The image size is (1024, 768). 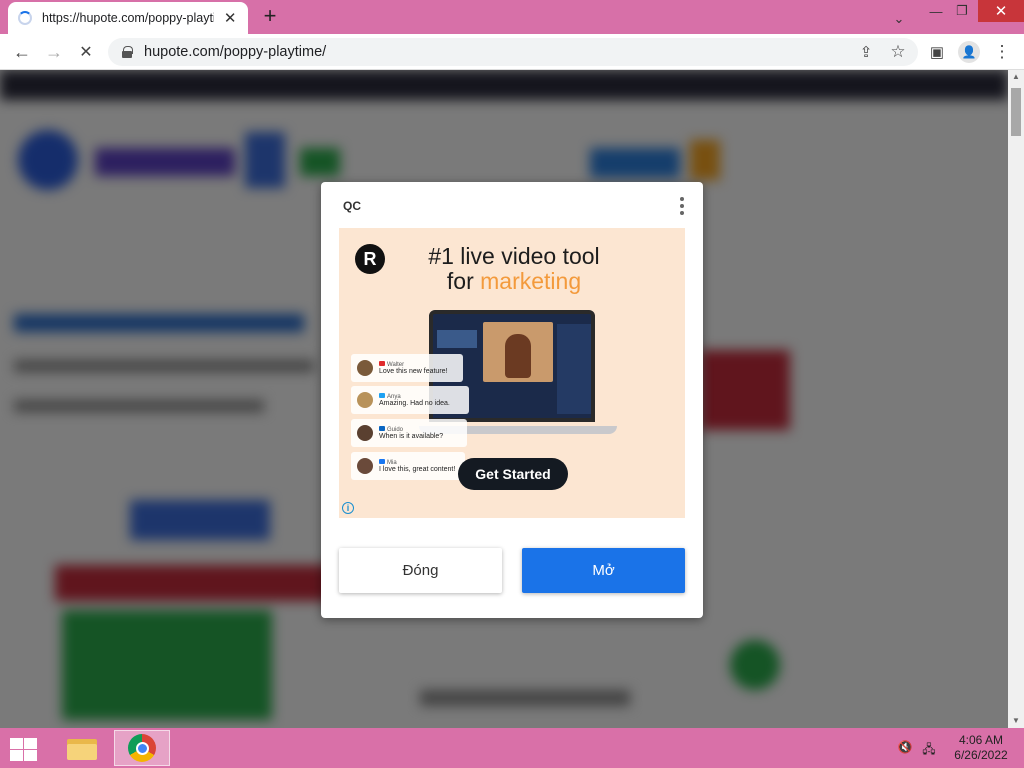 I want to click on ad-label: QC, so click(x=352, y=206).